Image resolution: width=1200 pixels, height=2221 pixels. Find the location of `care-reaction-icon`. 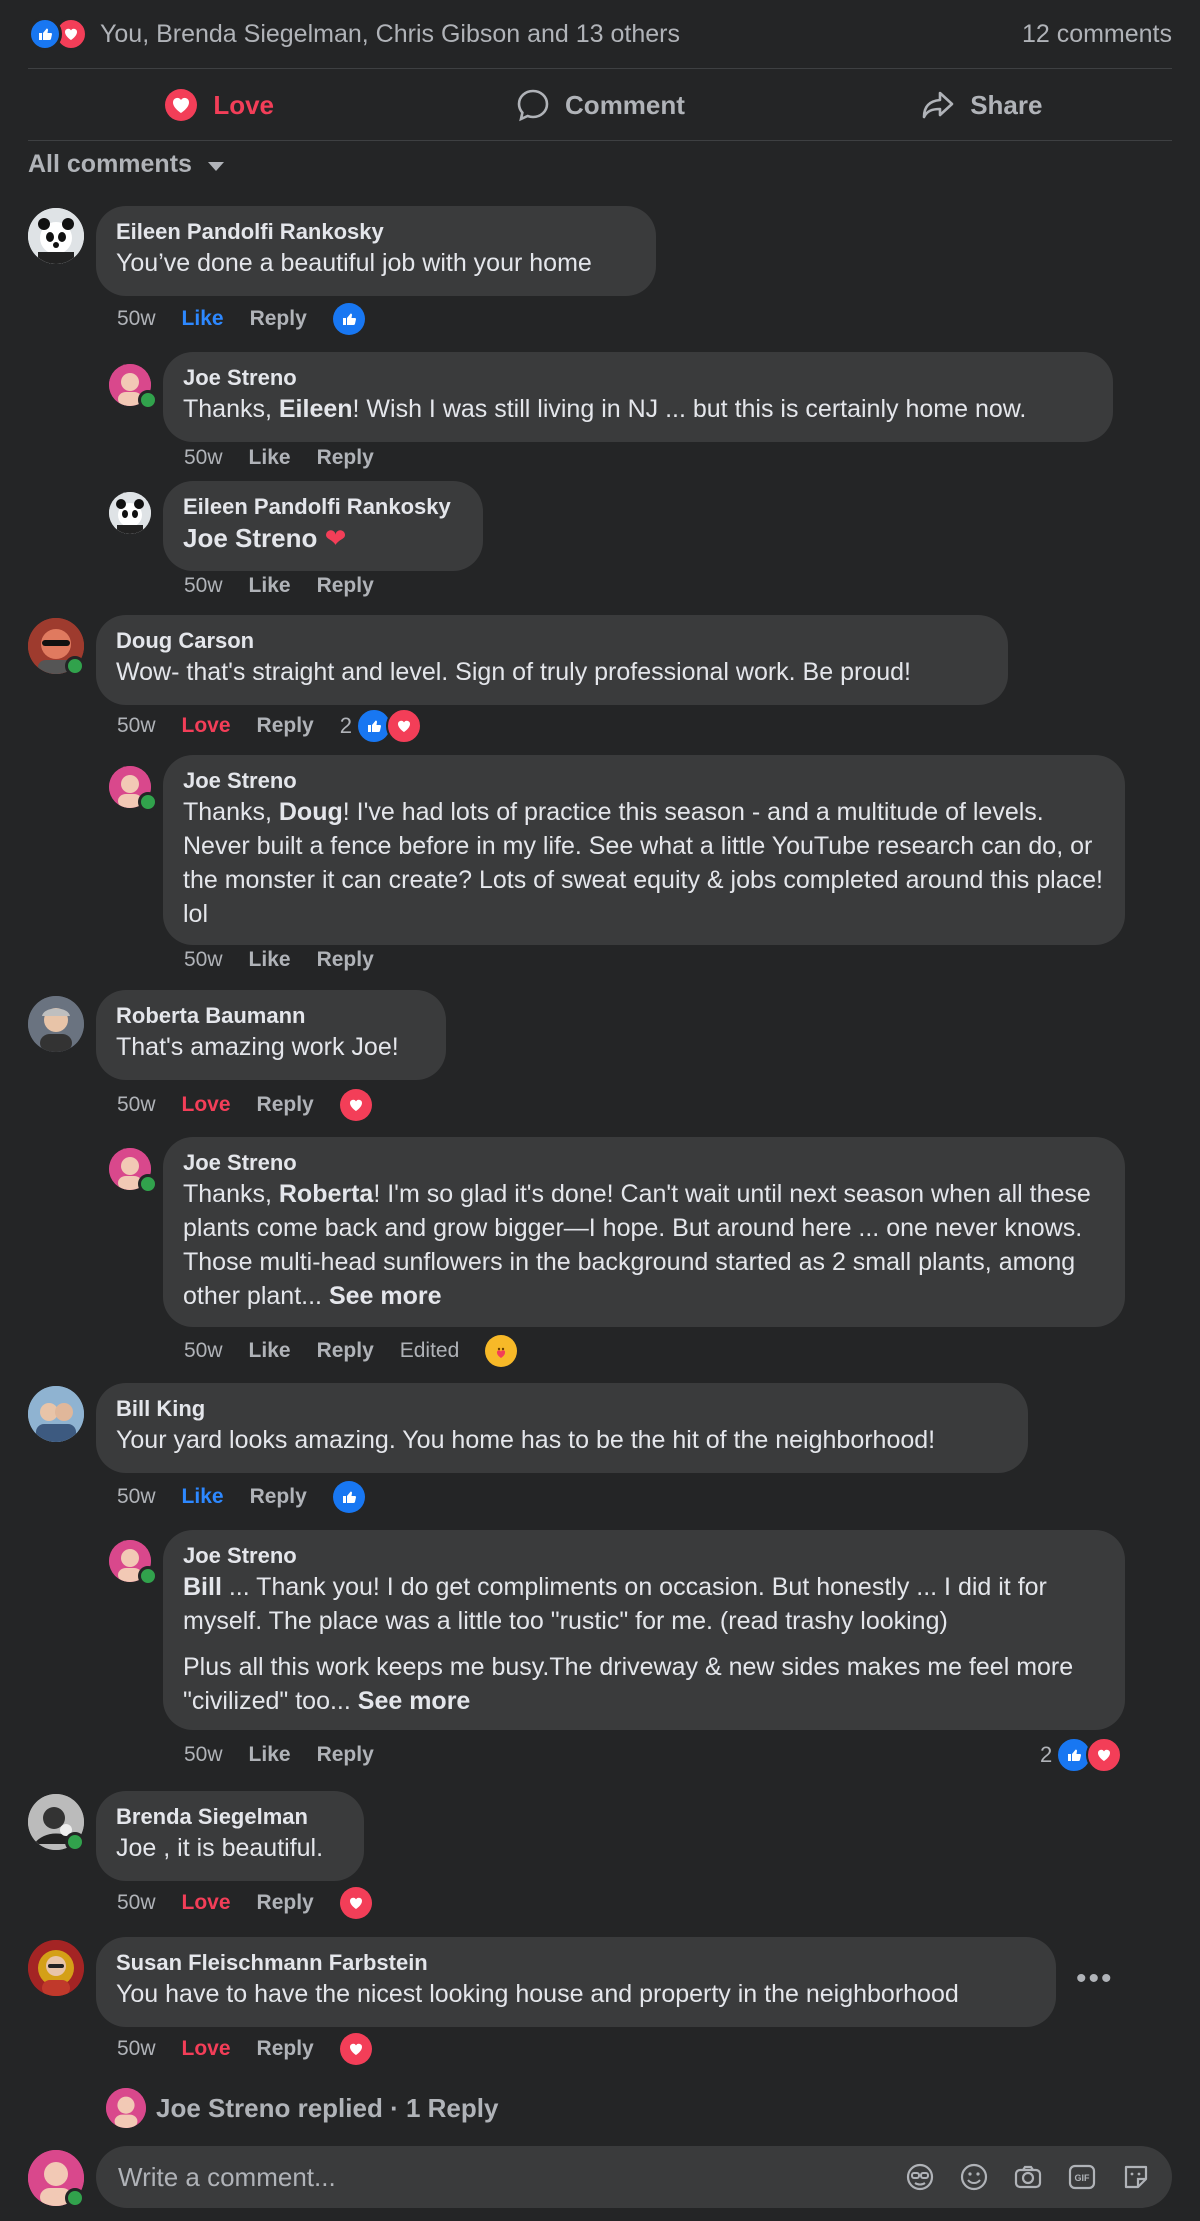

care-reaction-icon is located at coordinates (501, 1351).